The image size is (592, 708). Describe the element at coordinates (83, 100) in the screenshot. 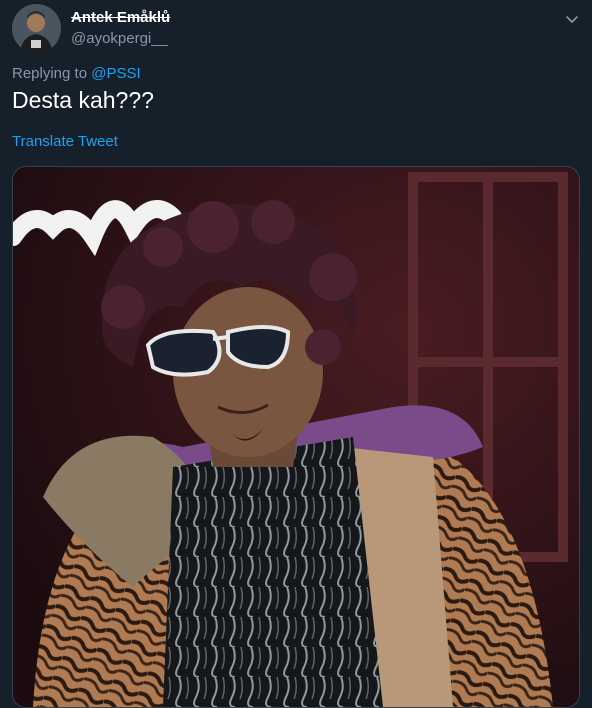

I see `tweet-text: Desta kah???` at that location.